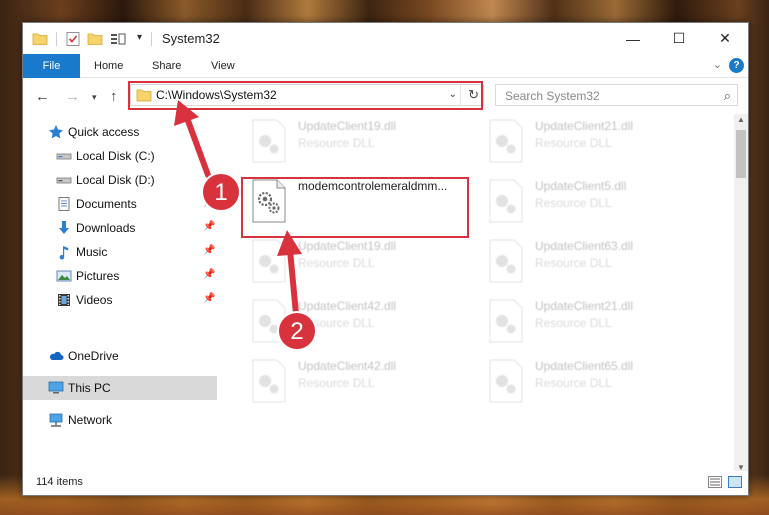  I want to click on step-1-badge: 1, so click(221, 192).